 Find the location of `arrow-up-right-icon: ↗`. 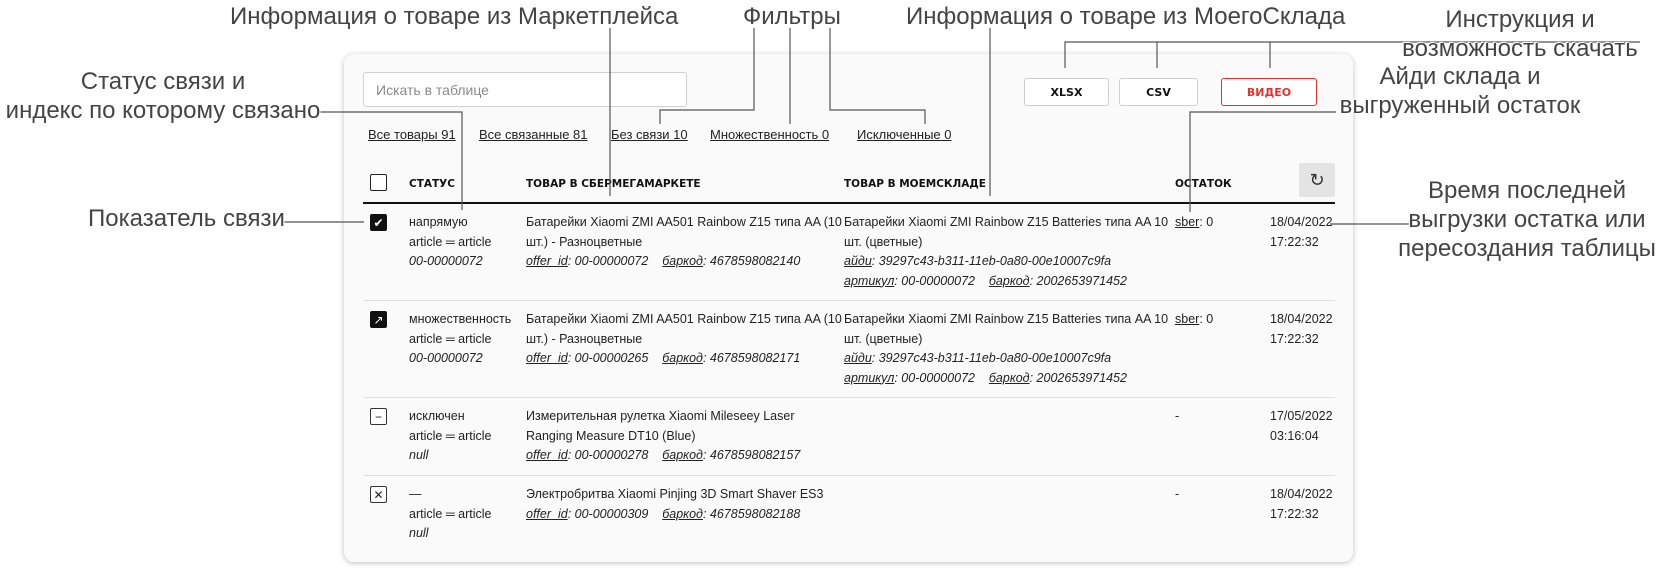

arrow-up-right-icon: ↗ is located at coordinates (378, 319).